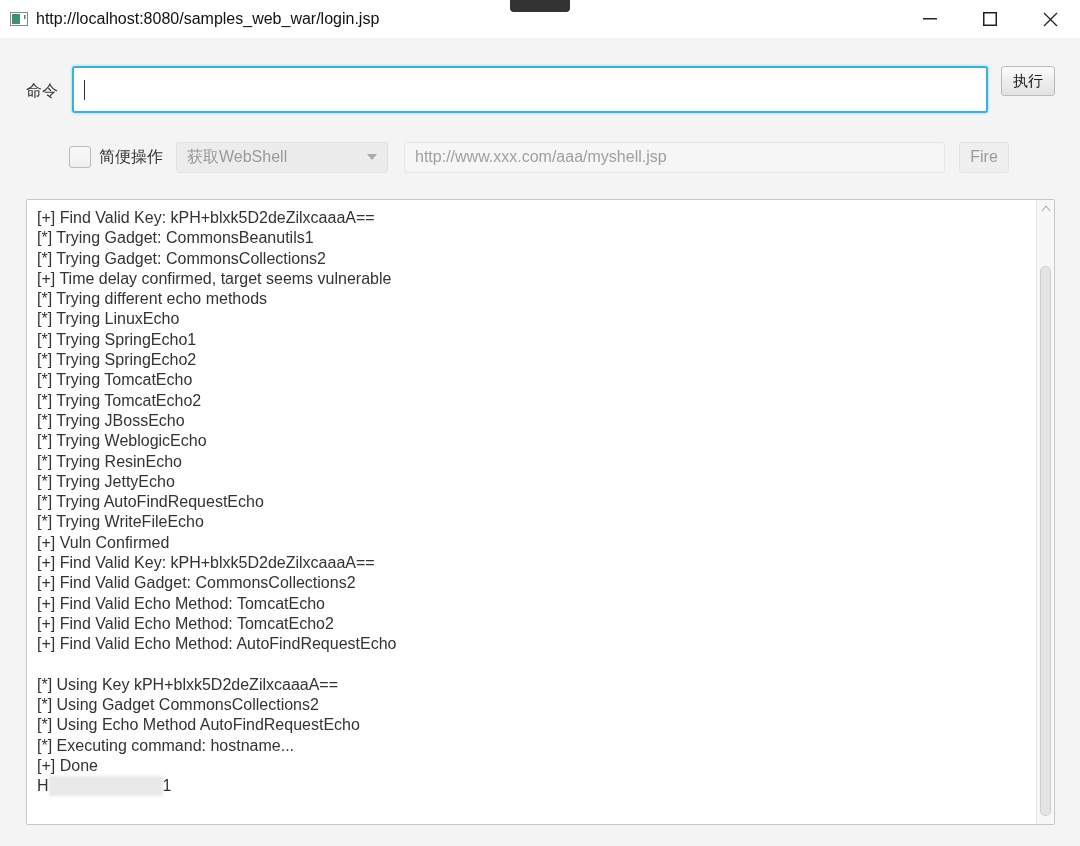 Image resolution: width=1080 pixels, height=846 pixels. Describe the element at coordinates (117, 360) in the screenshot. I see `log-line: [*] Trying SpringEcho2` at that location.